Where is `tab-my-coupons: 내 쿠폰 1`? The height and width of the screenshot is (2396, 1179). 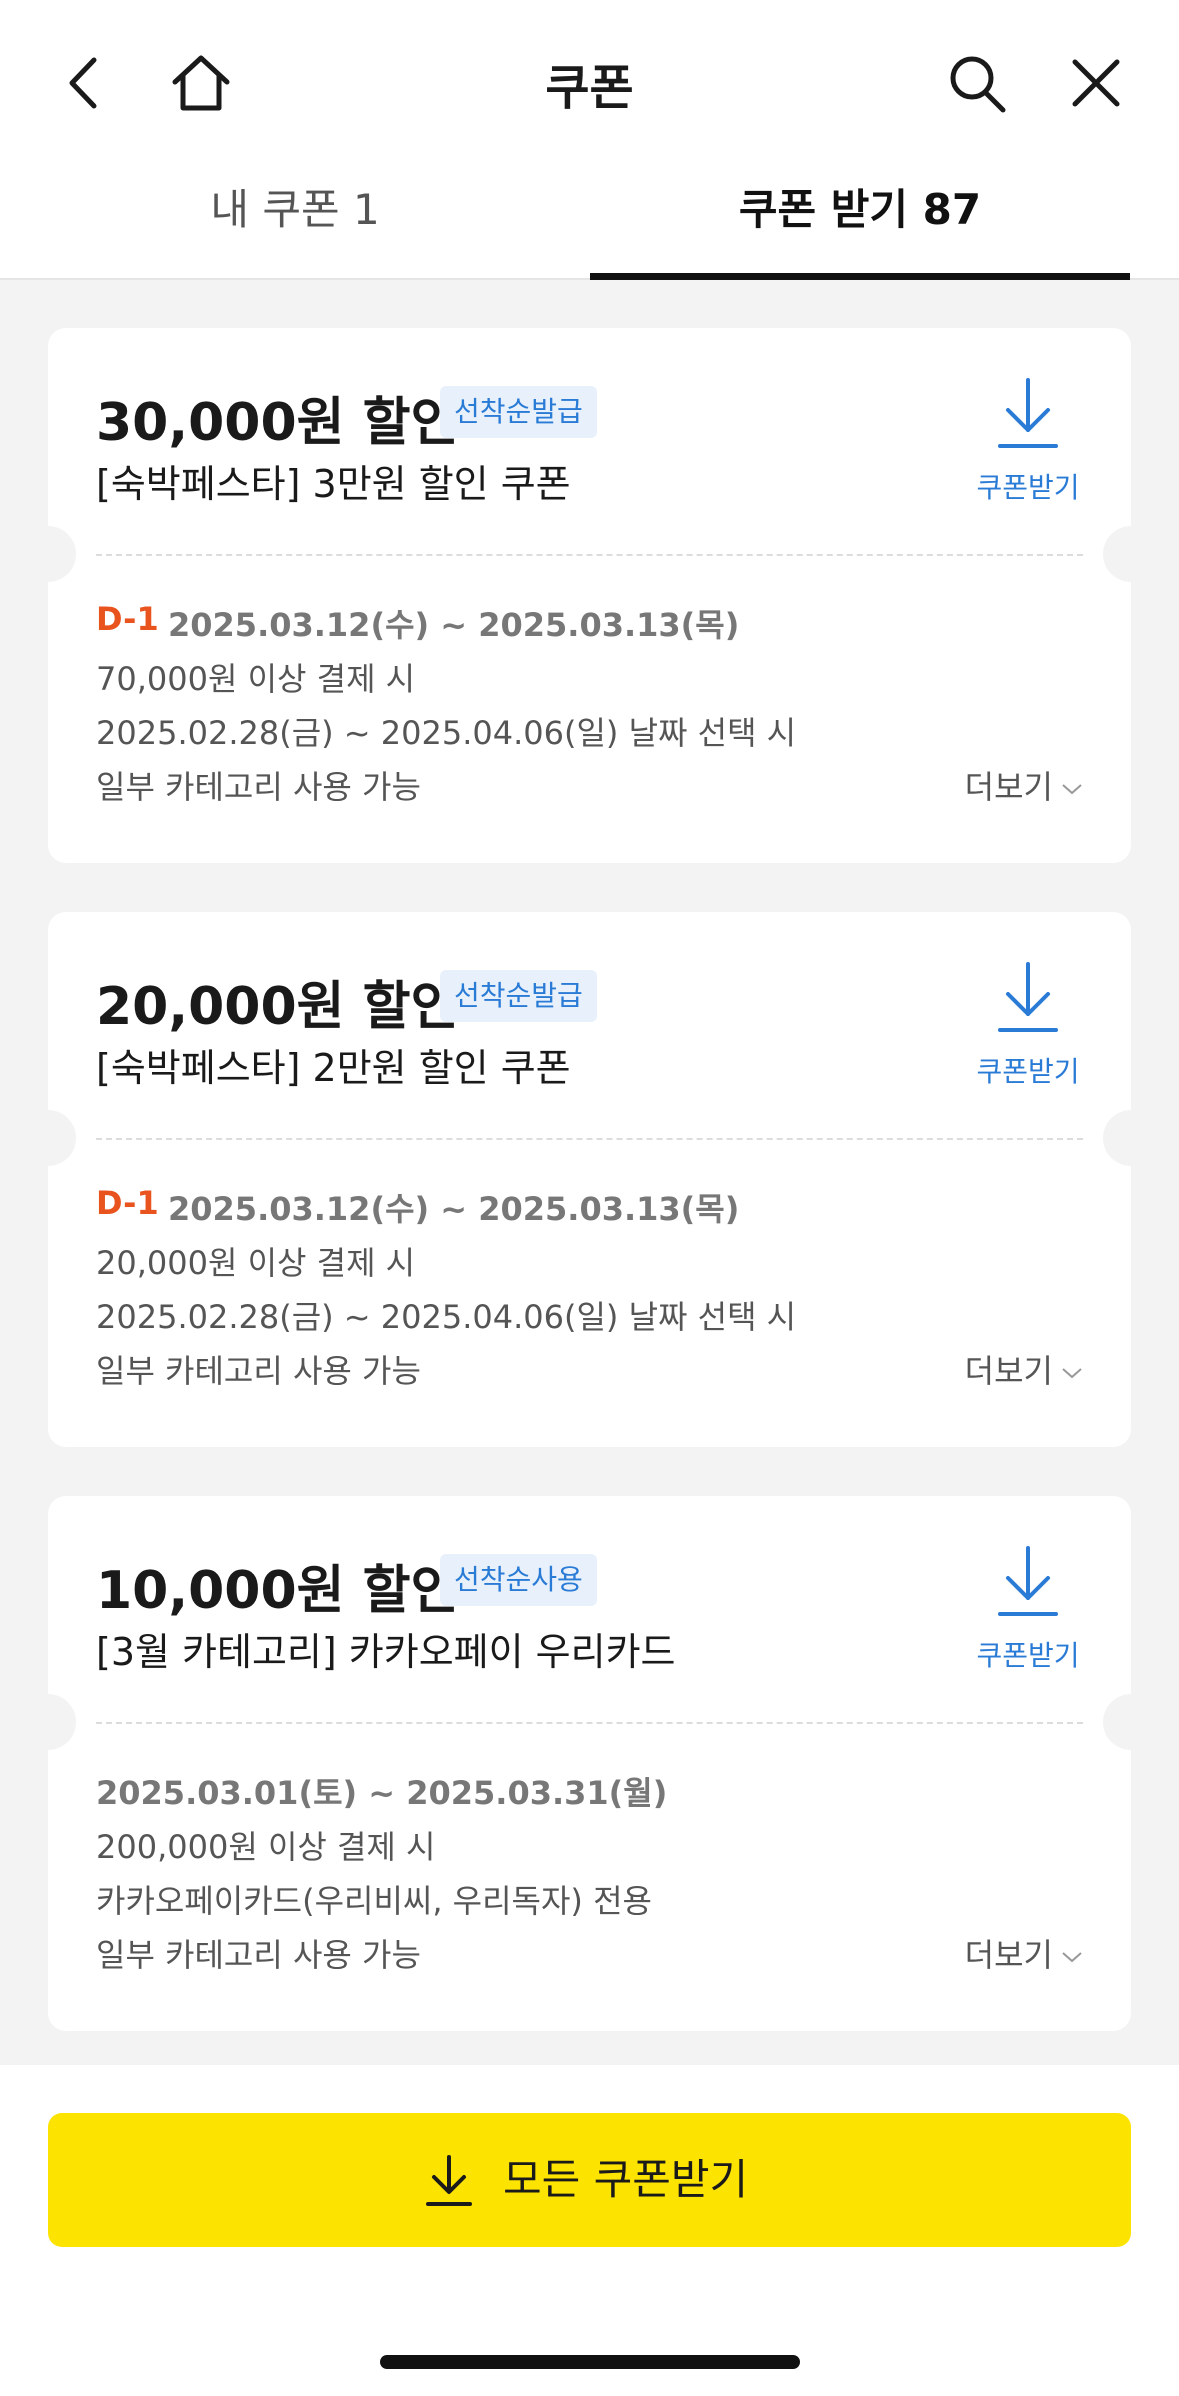
tab-my-coupons: 내 쿠폰 1 is located at coordinates (295, 222).